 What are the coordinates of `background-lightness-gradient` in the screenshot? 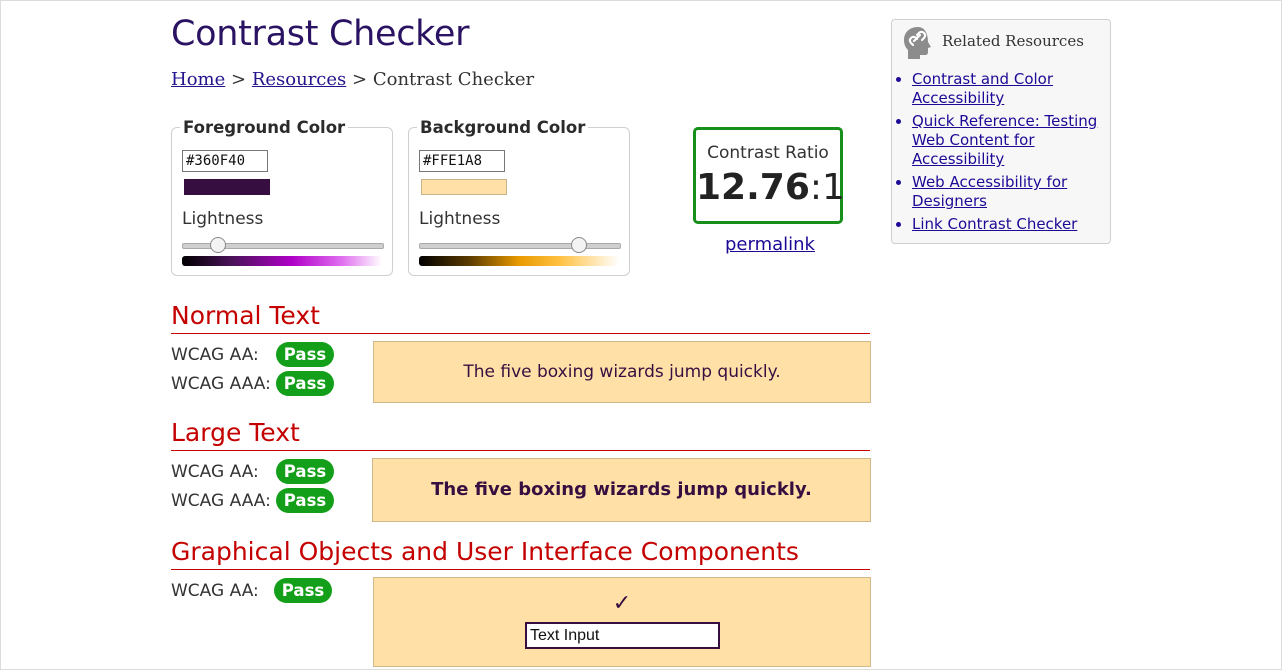 It's located at (519, 261).